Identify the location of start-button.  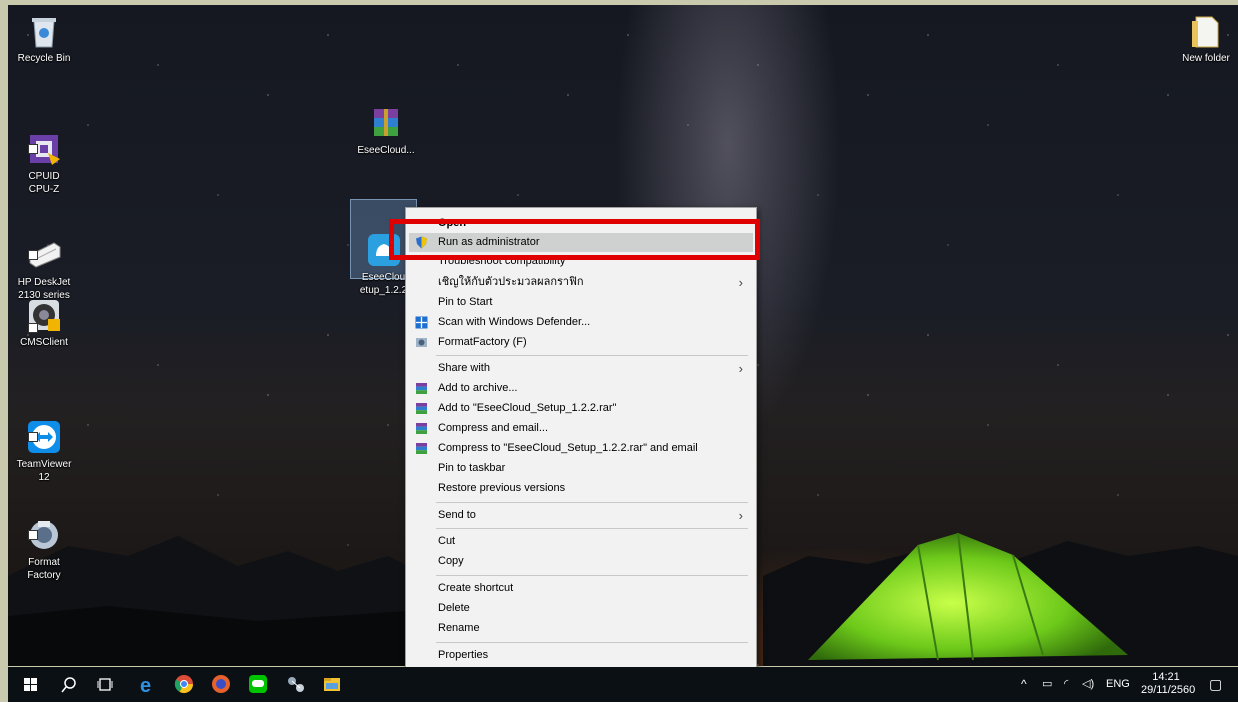
(31, 684).